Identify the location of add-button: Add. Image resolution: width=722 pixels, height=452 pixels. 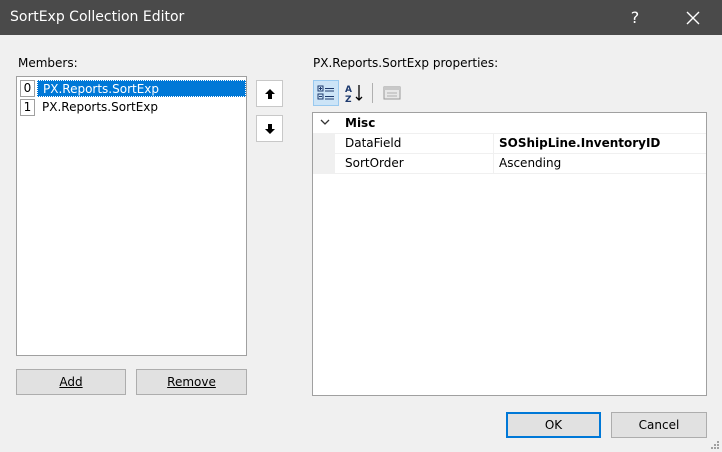
(71, 382).